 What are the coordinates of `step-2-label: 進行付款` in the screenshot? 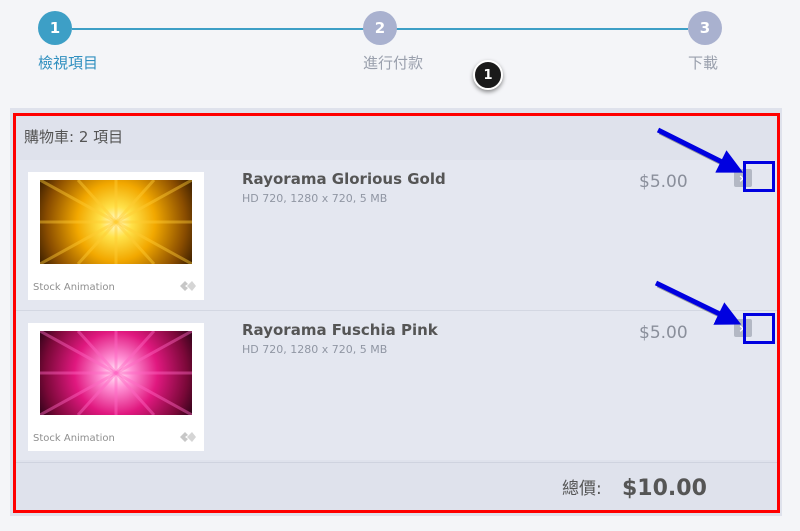 It's located at (393, 63).